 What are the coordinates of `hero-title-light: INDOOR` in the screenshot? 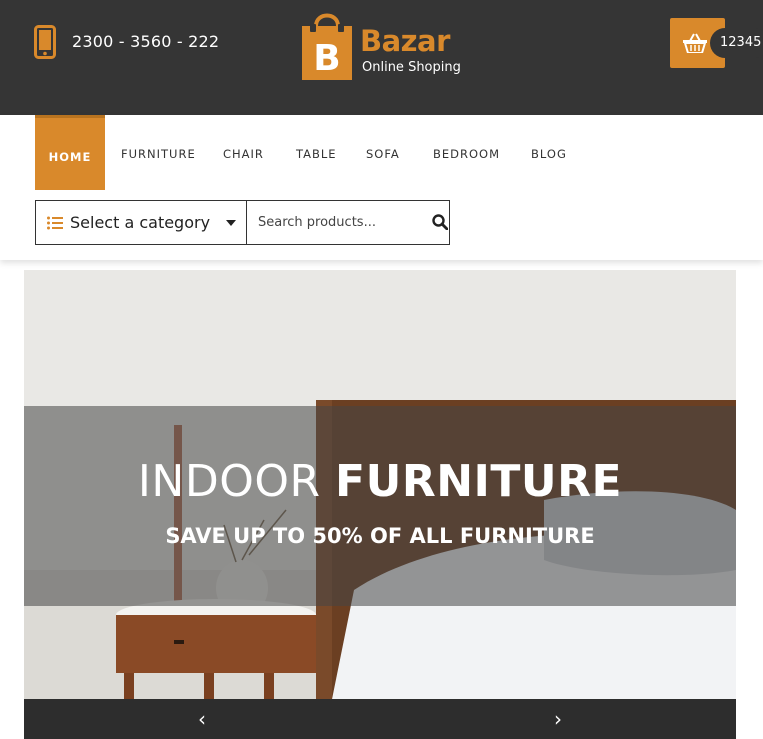 It's located at (236, 481).